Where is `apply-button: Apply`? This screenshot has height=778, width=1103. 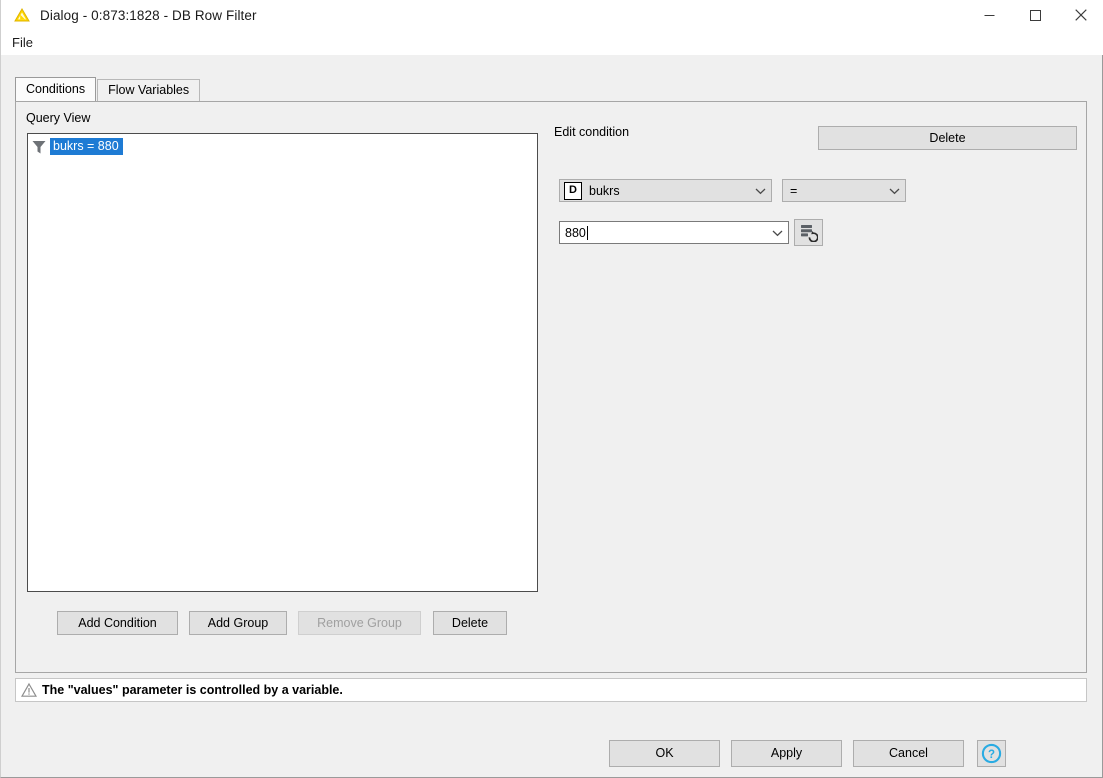
apply-button: Apply is located at coordinates (786, 753).